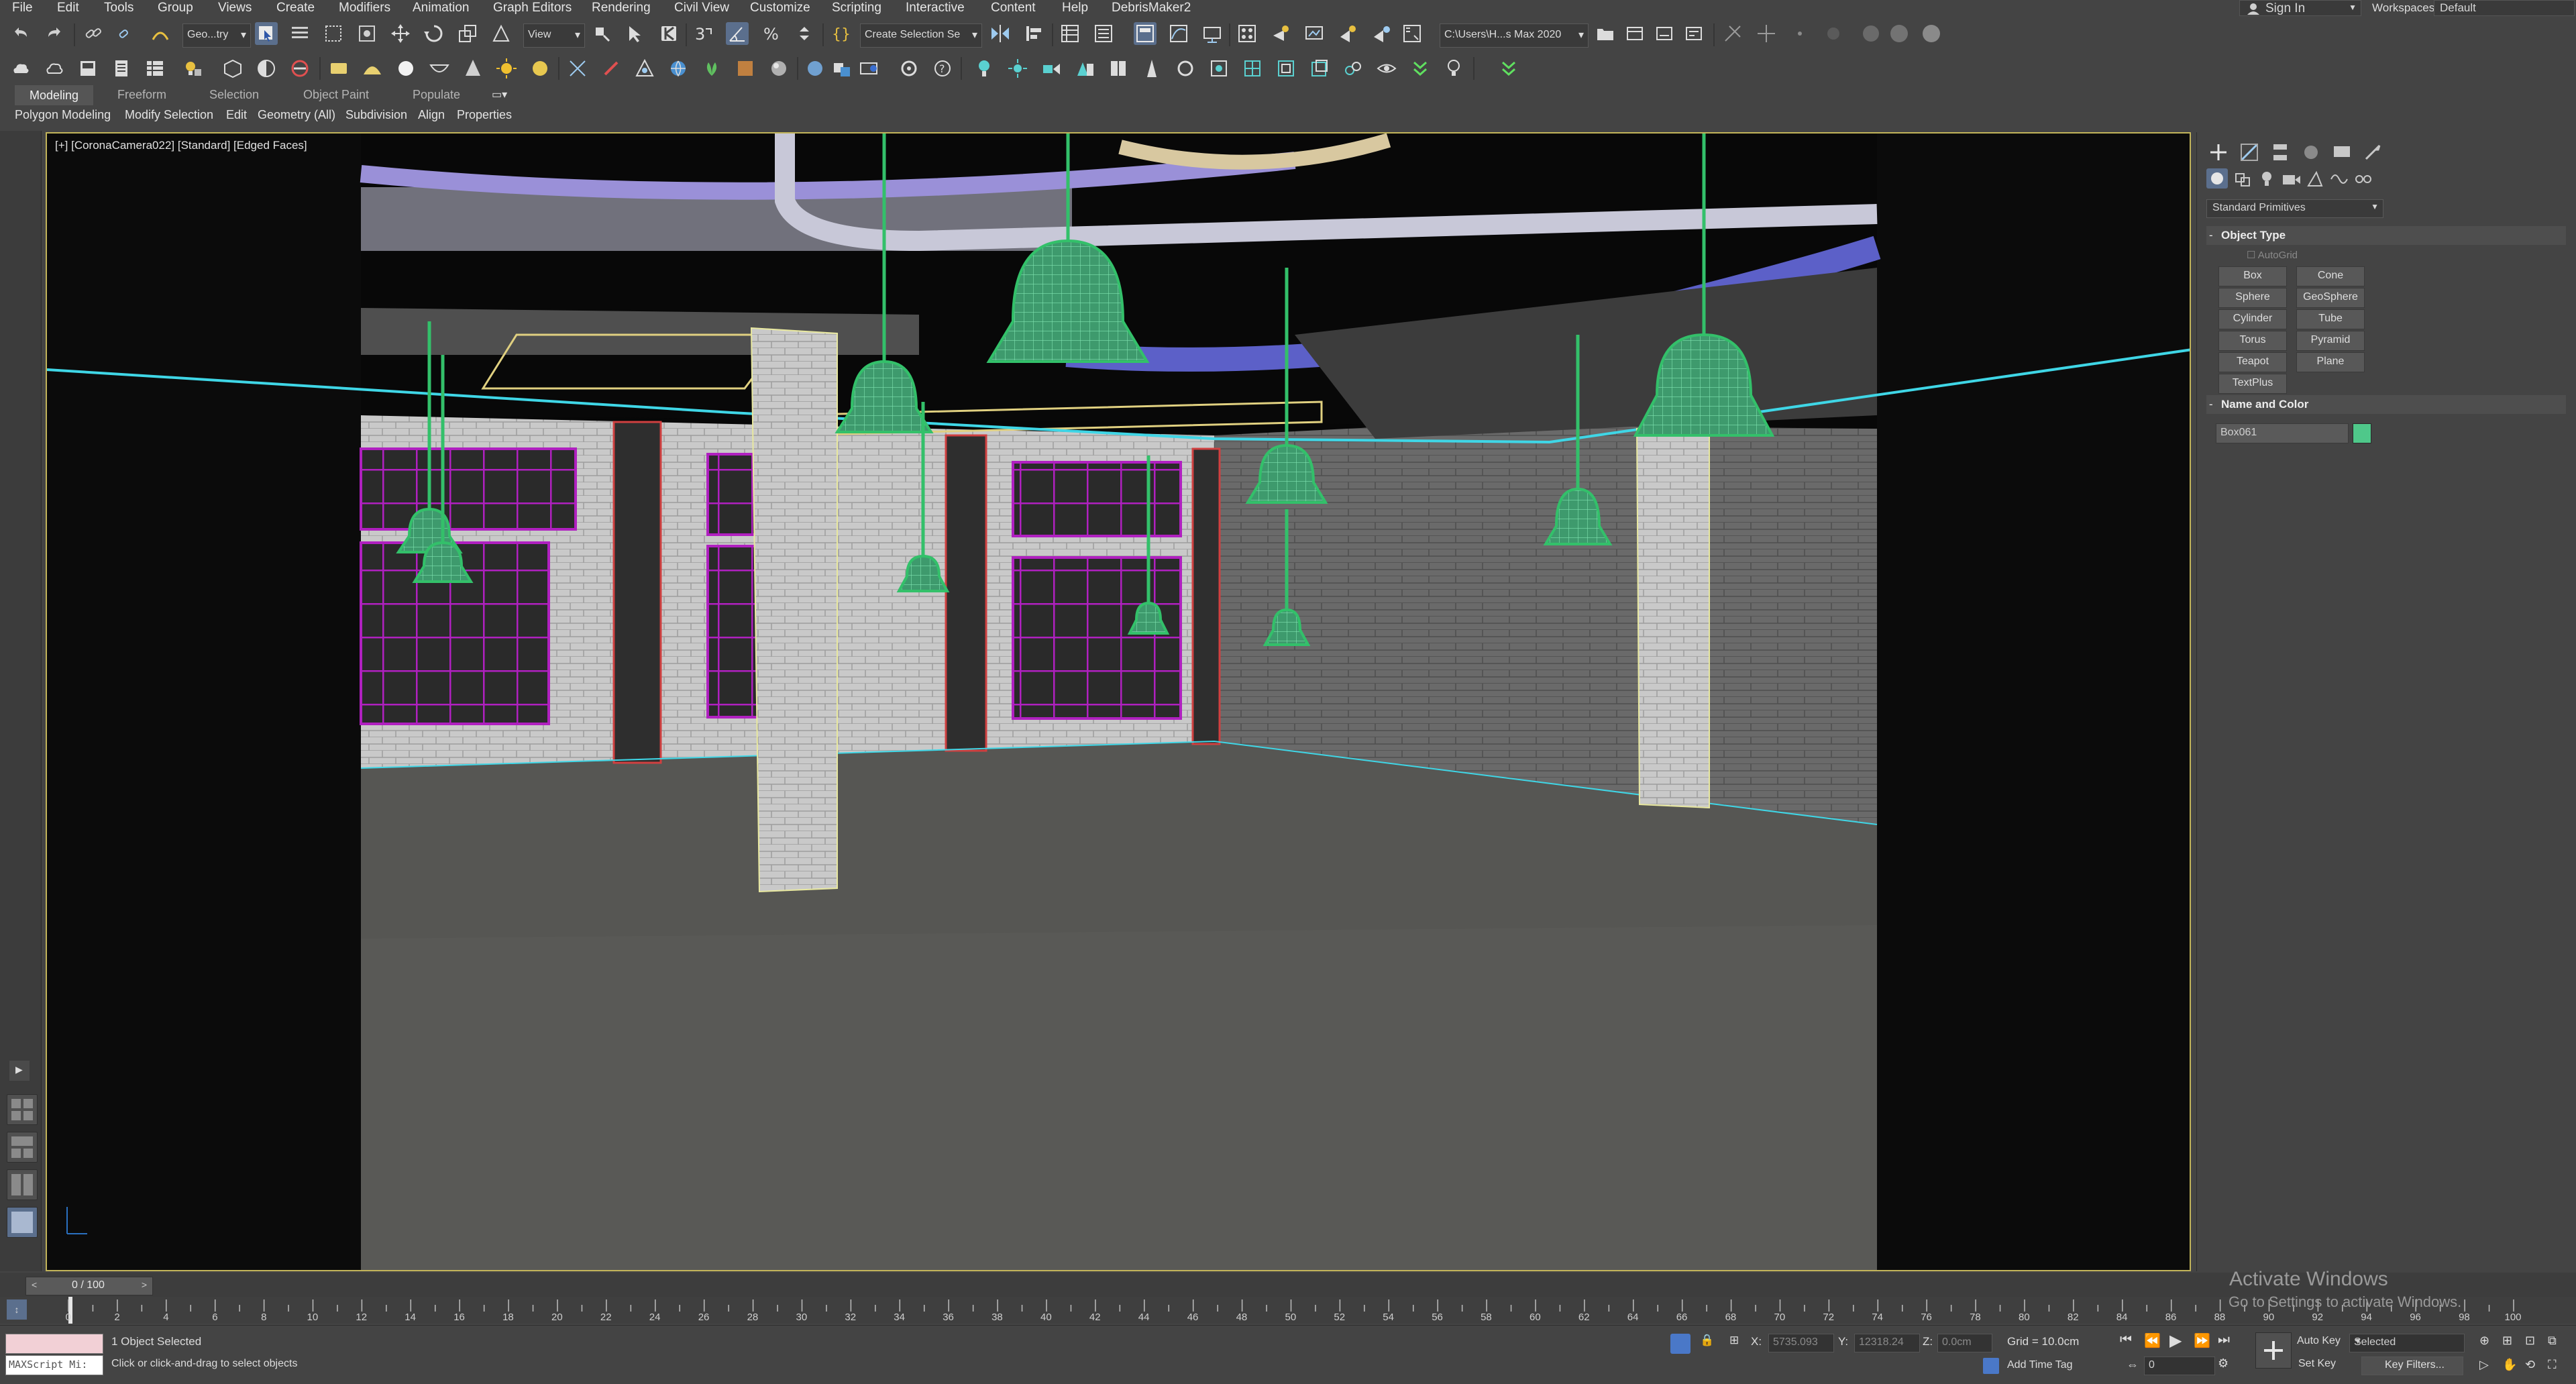  I want to click on tab-object-paint: Object Paint, so click(336, 95).